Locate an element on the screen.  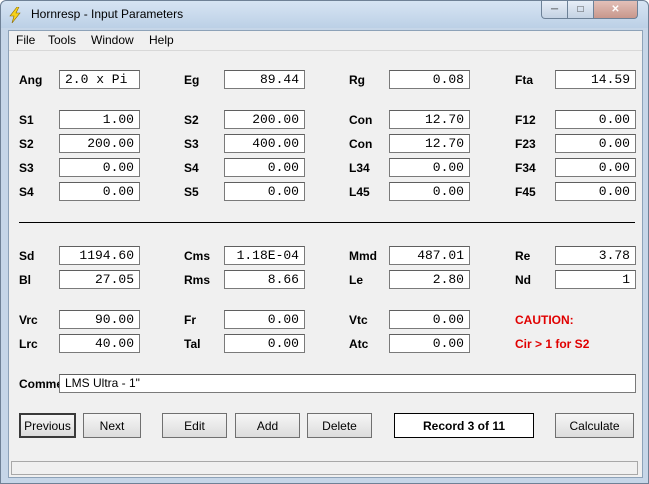
label-f12: F12 is located at coordinates (525, 120).